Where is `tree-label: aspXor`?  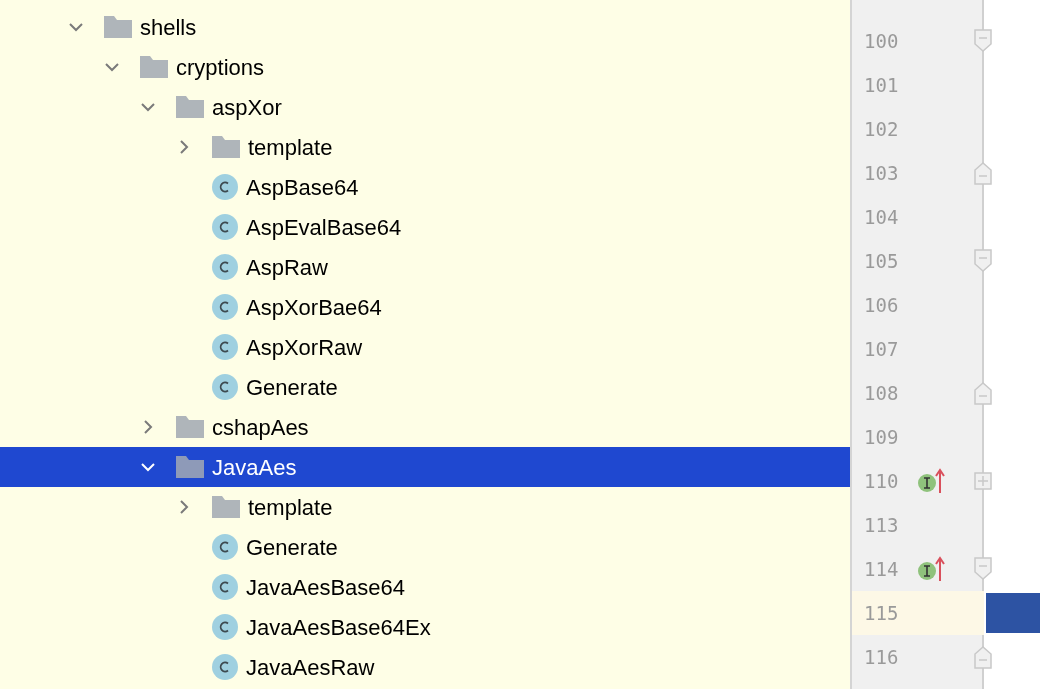 tree-label: aspXor is located at coordinates (247, 107).